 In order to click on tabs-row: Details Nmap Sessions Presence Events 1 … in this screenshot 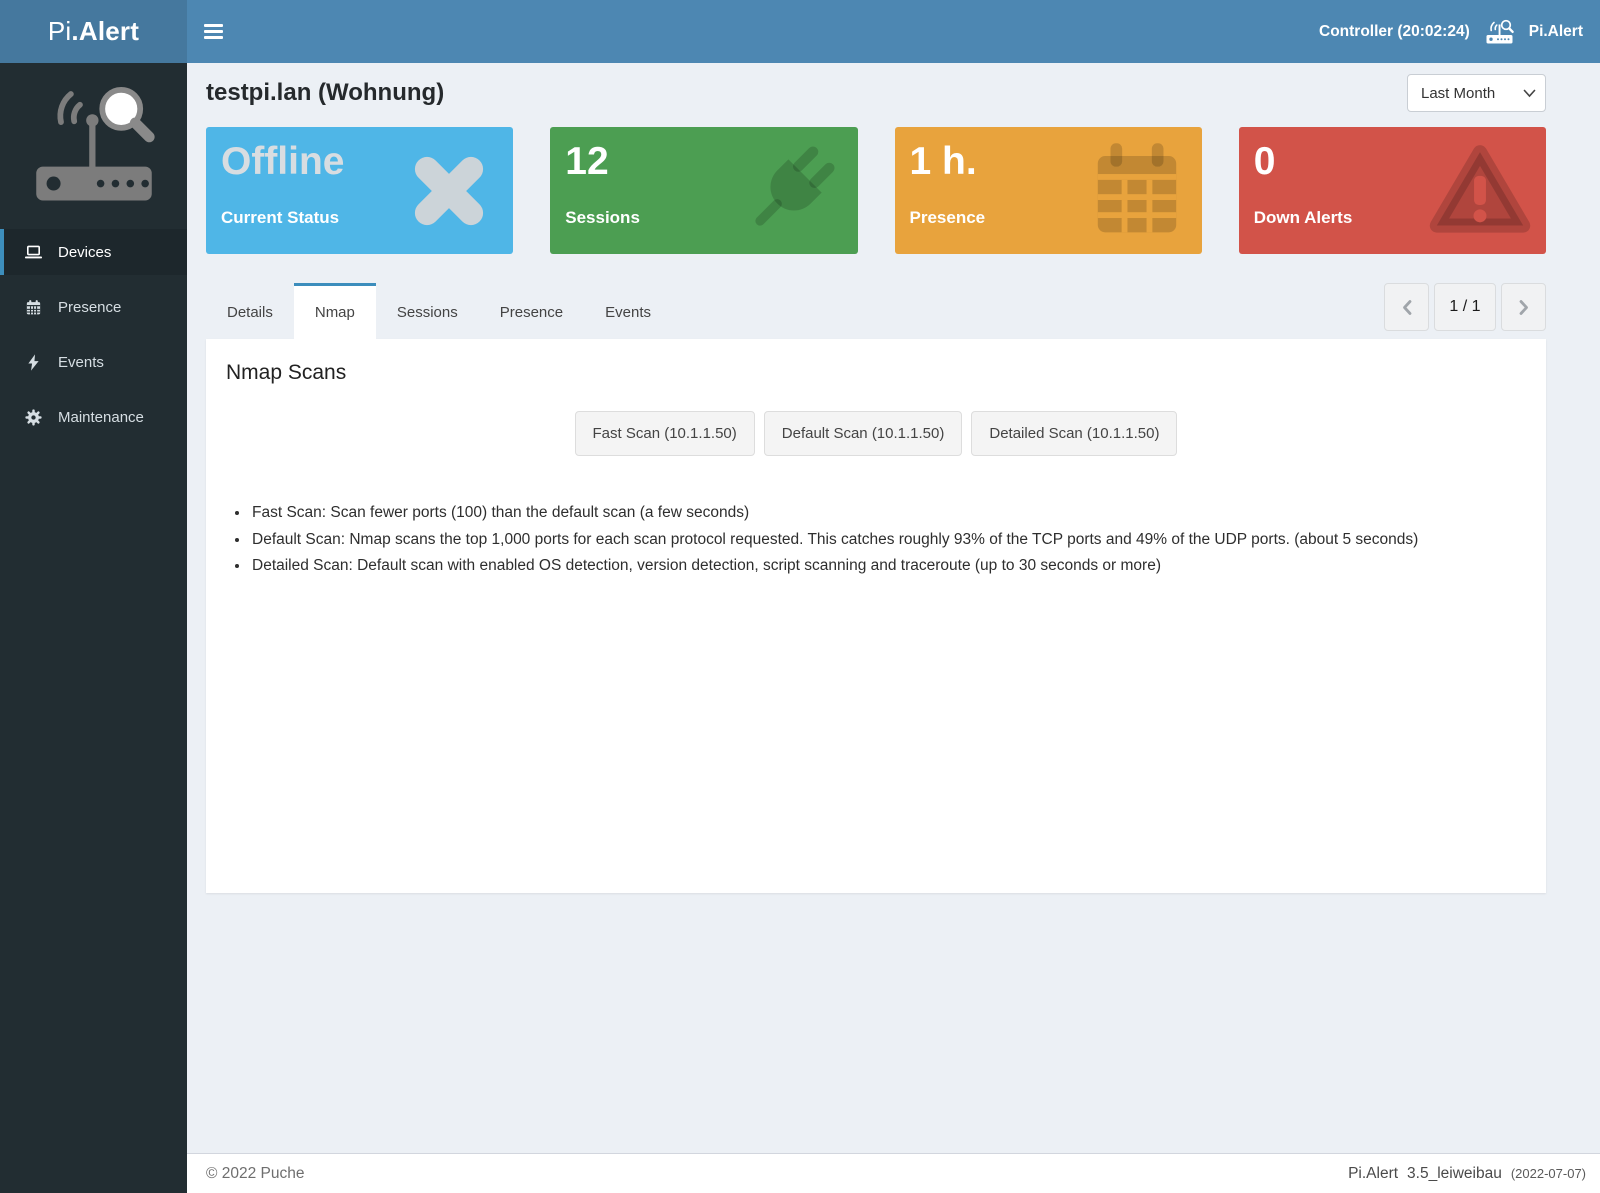, I will do `click(876, 311)`.